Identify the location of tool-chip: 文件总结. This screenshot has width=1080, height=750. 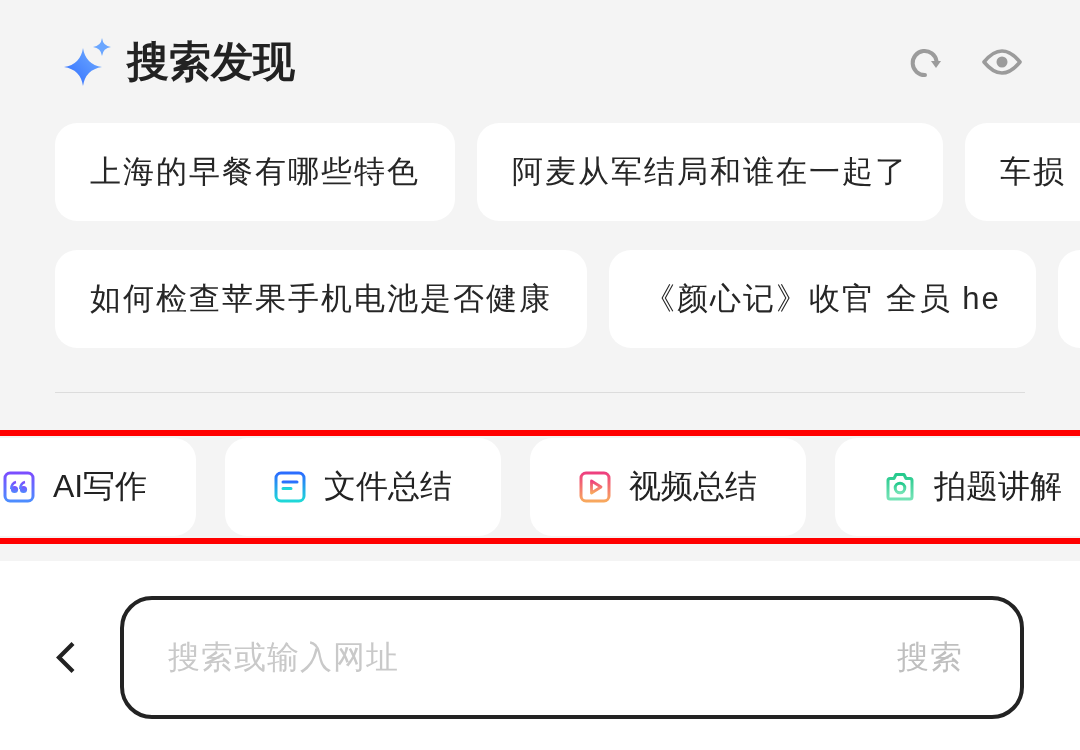
(363, 487).